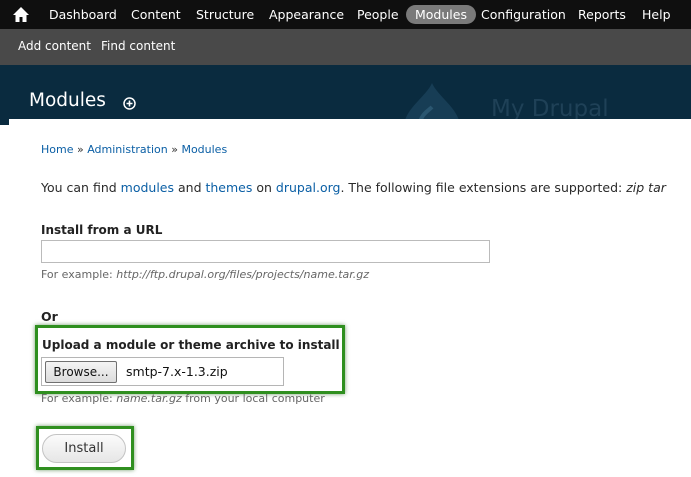 This screenshot has width=691, height=477. I want to click on themes-link: themes, so click(228, 187).